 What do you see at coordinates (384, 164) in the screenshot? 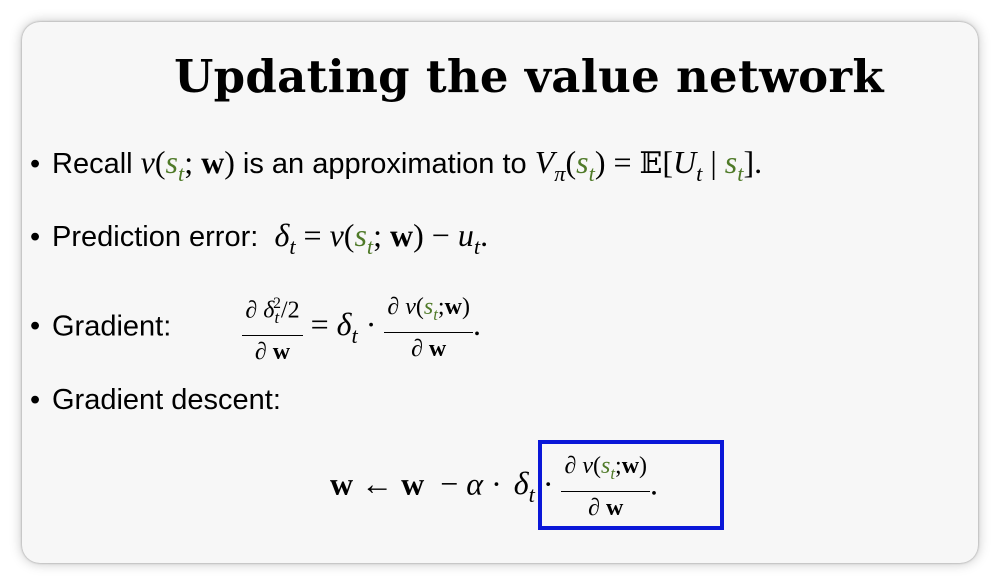
I see `recall-mid-text: is an approximation to` at bounding box center [384, 164].